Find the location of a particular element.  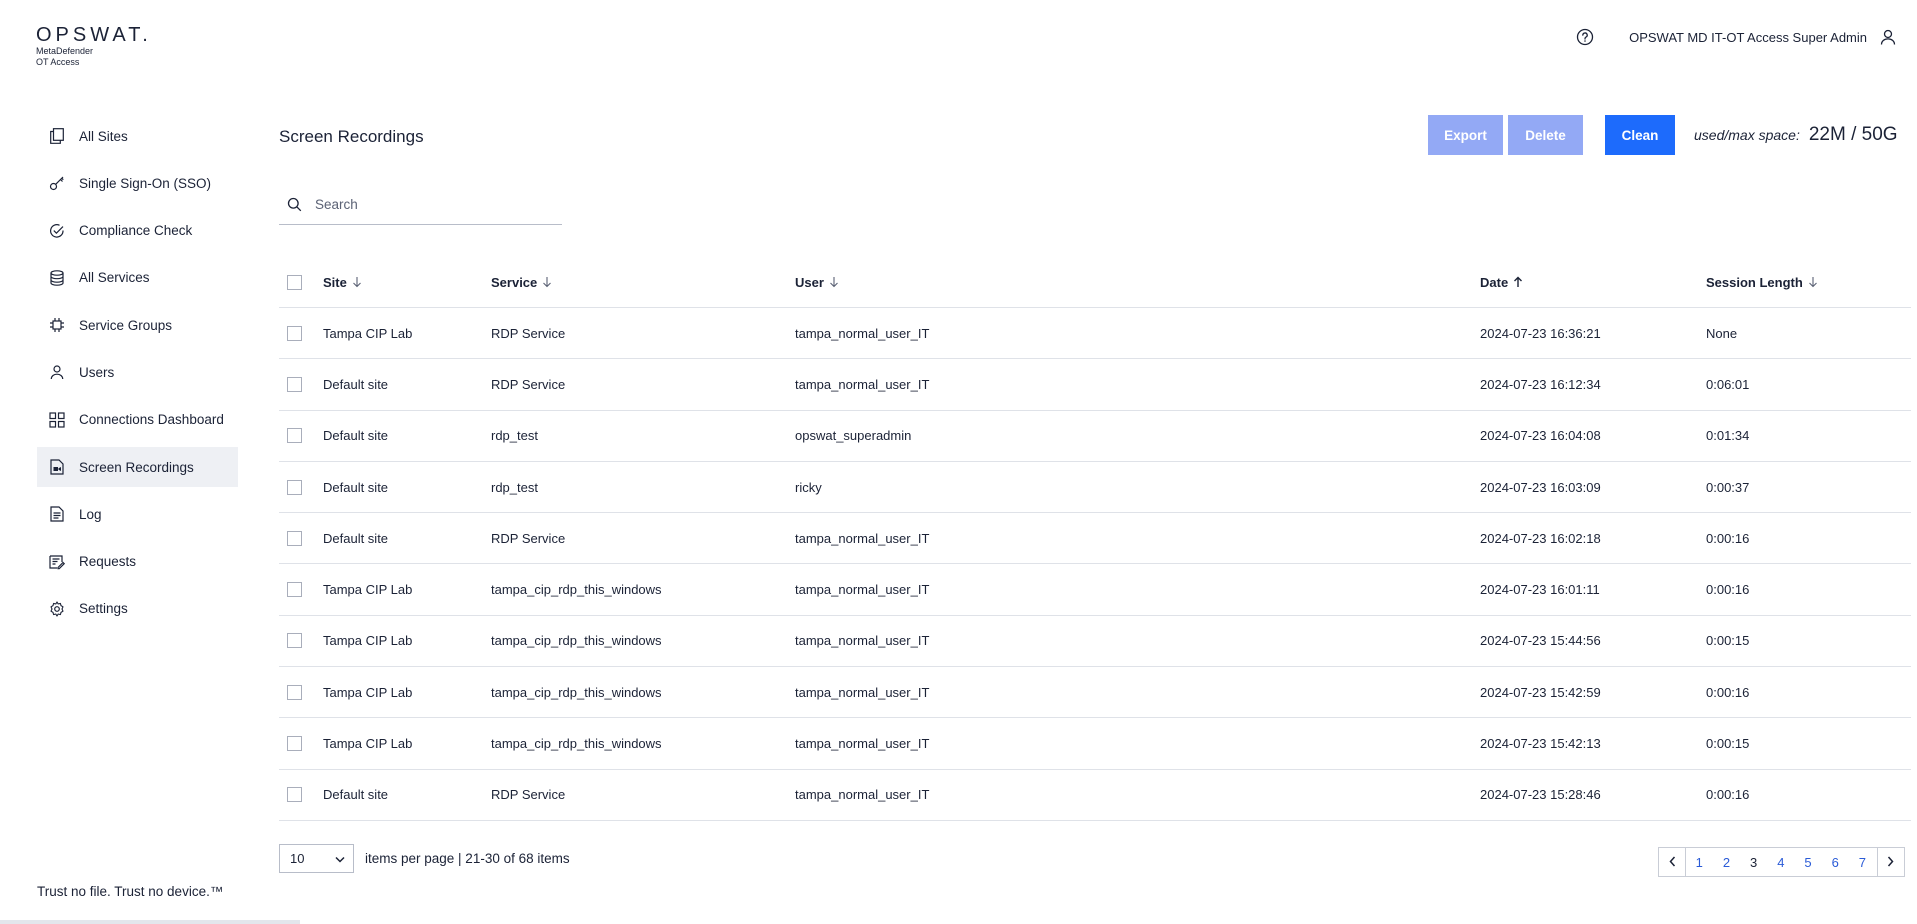

pagination-text: items per page | 21-30 of 68 items is located at coordinates (467, 858).